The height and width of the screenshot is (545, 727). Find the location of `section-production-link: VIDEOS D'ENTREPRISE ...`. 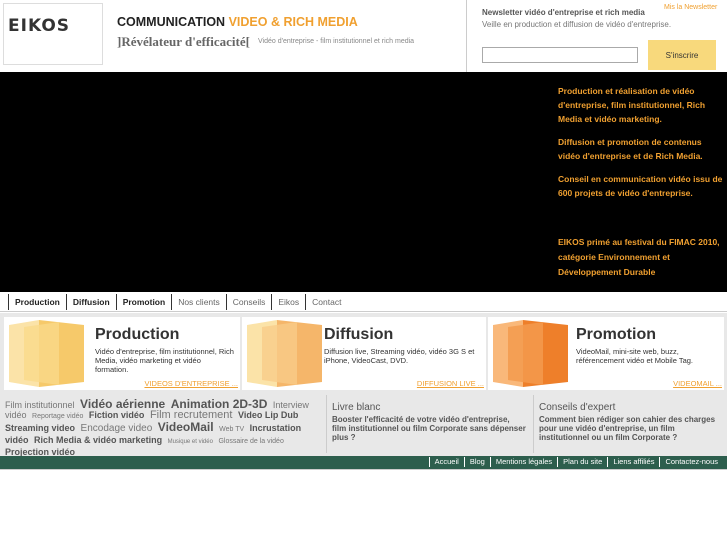

section-production-link: VIDEOS D'ENTREPRISE ... is located at coordinates (191, 383).